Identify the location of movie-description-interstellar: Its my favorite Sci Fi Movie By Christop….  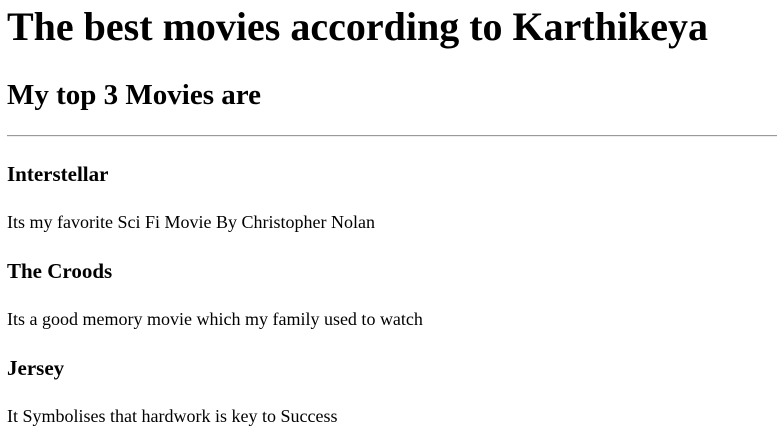
(191, 222).